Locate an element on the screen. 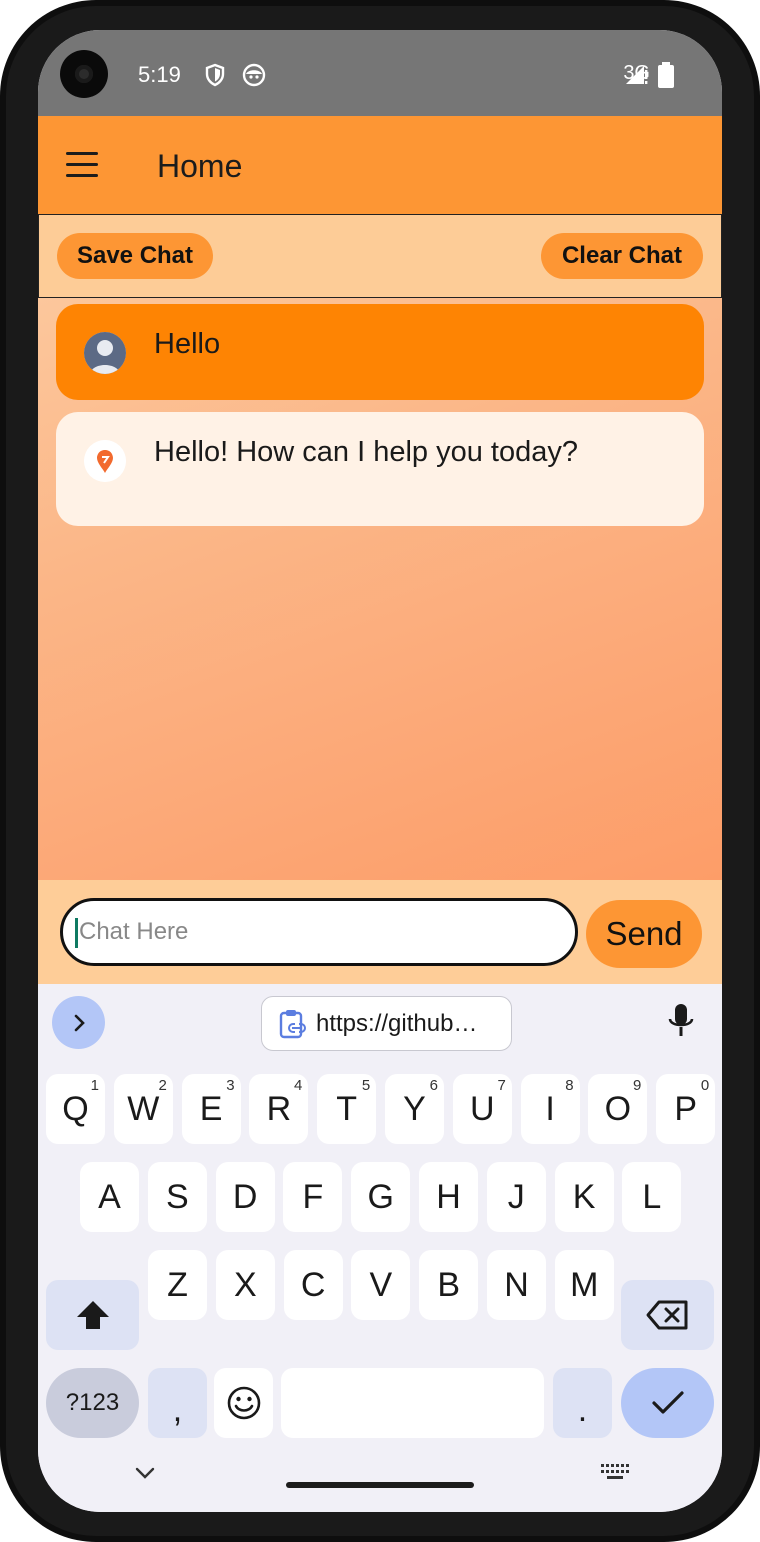 The image size is (760, 1542). key-p: P0 is located at coordinates (686, 1109).